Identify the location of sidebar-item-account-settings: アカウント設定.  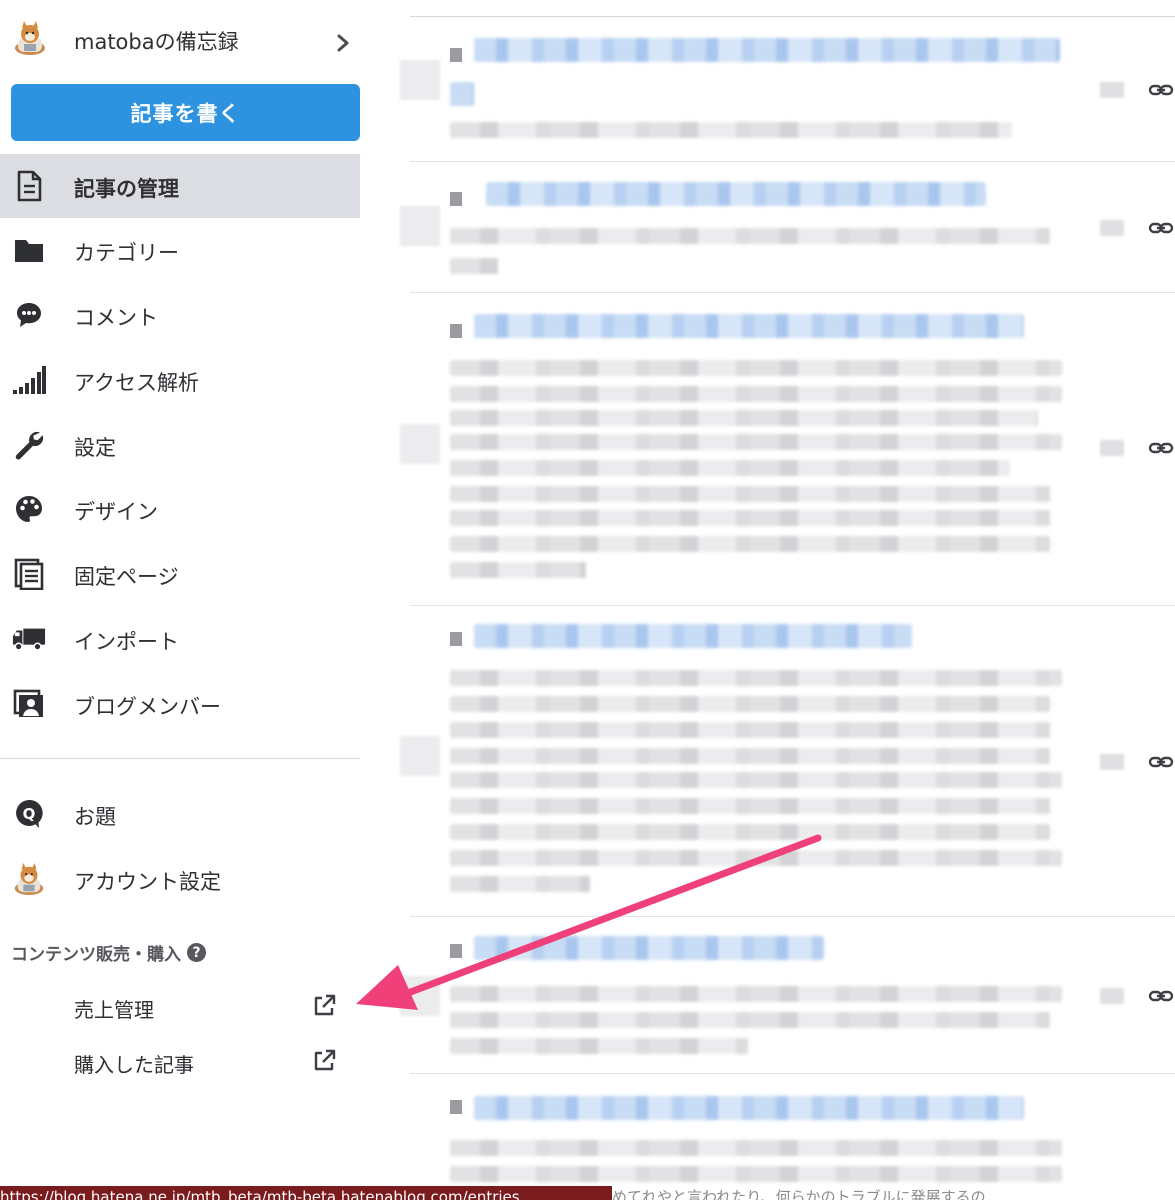
(180, 879).